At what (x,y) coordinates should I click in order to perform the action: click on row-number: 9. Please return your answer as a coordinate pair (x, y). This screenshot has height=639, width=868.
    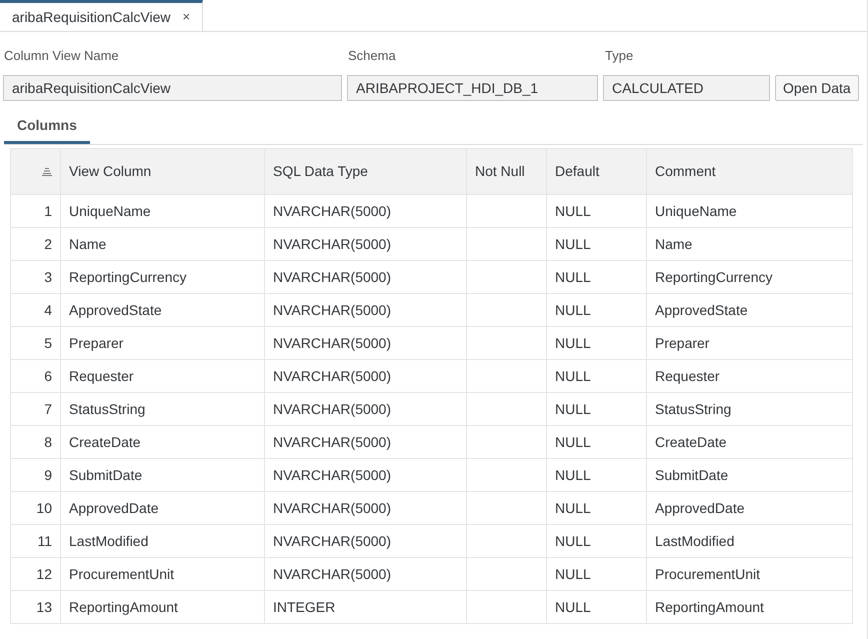
    Looking at the image, I should click on (36, 475).